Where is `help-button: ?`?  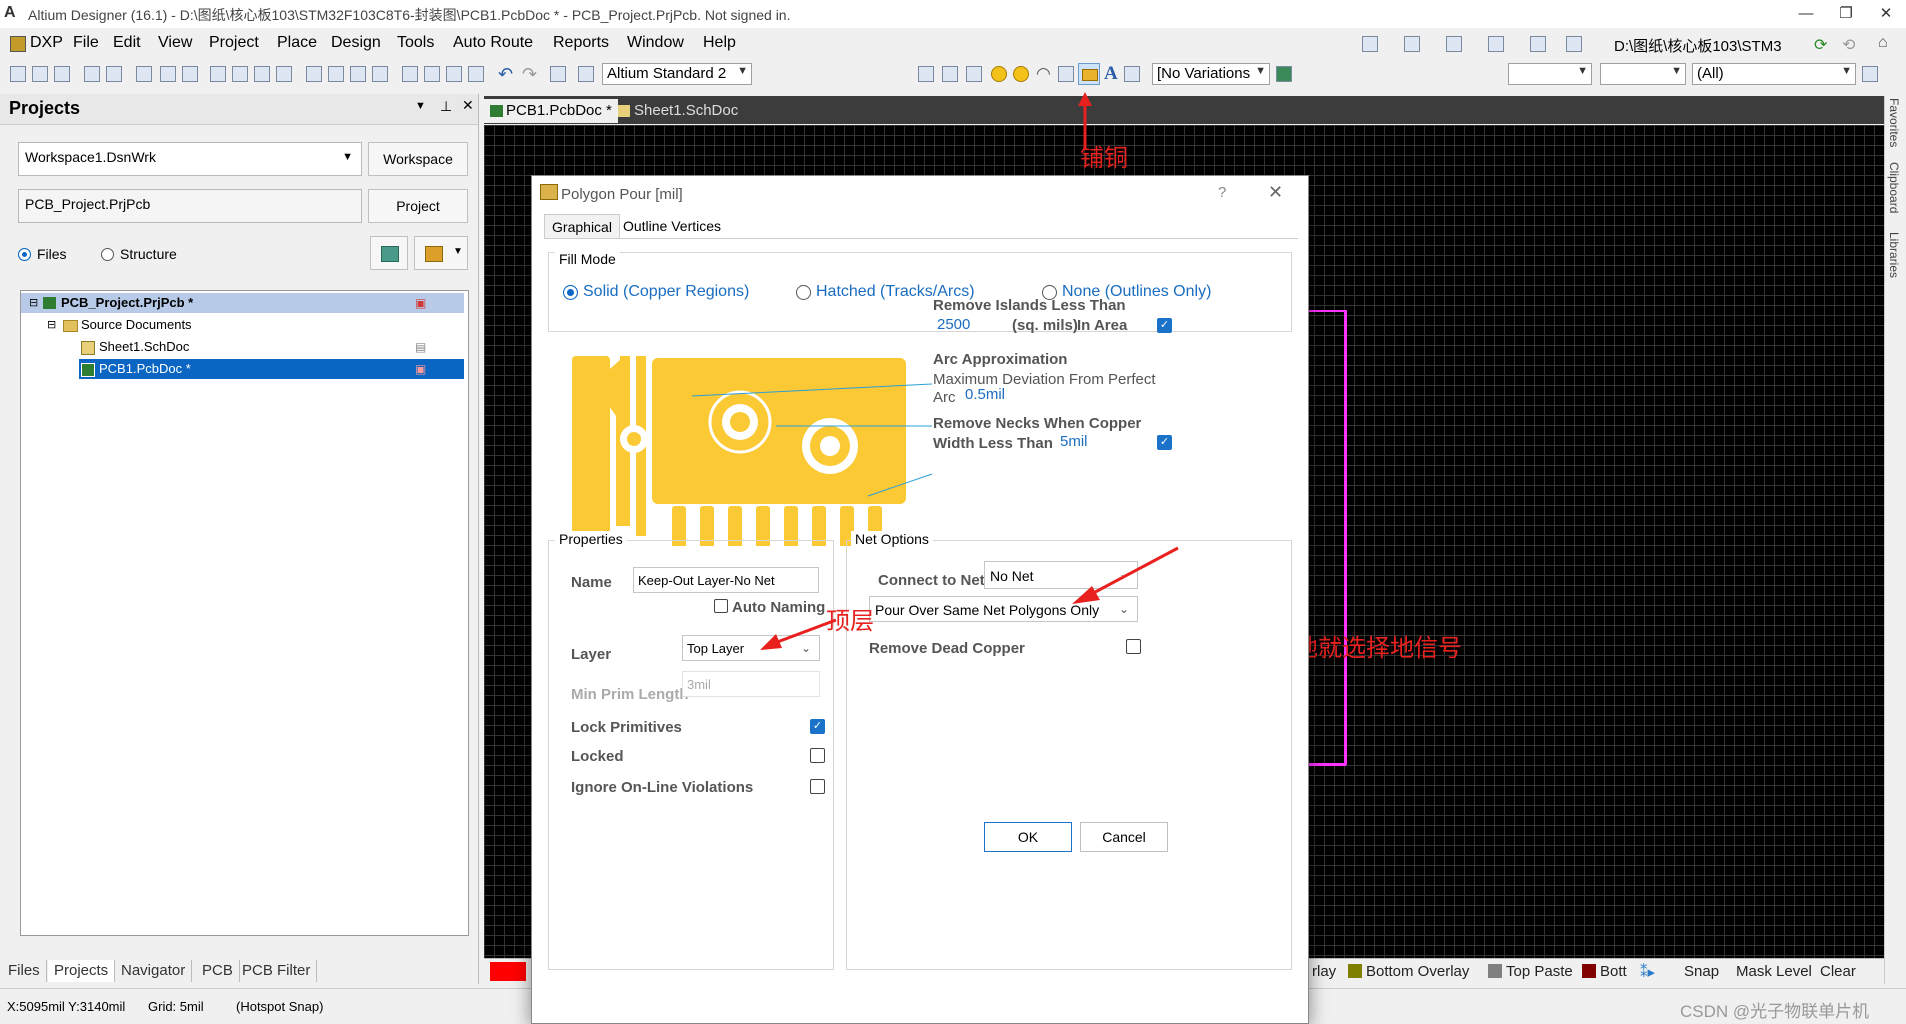
help-button: ? is located at coordinates (1222, 192).